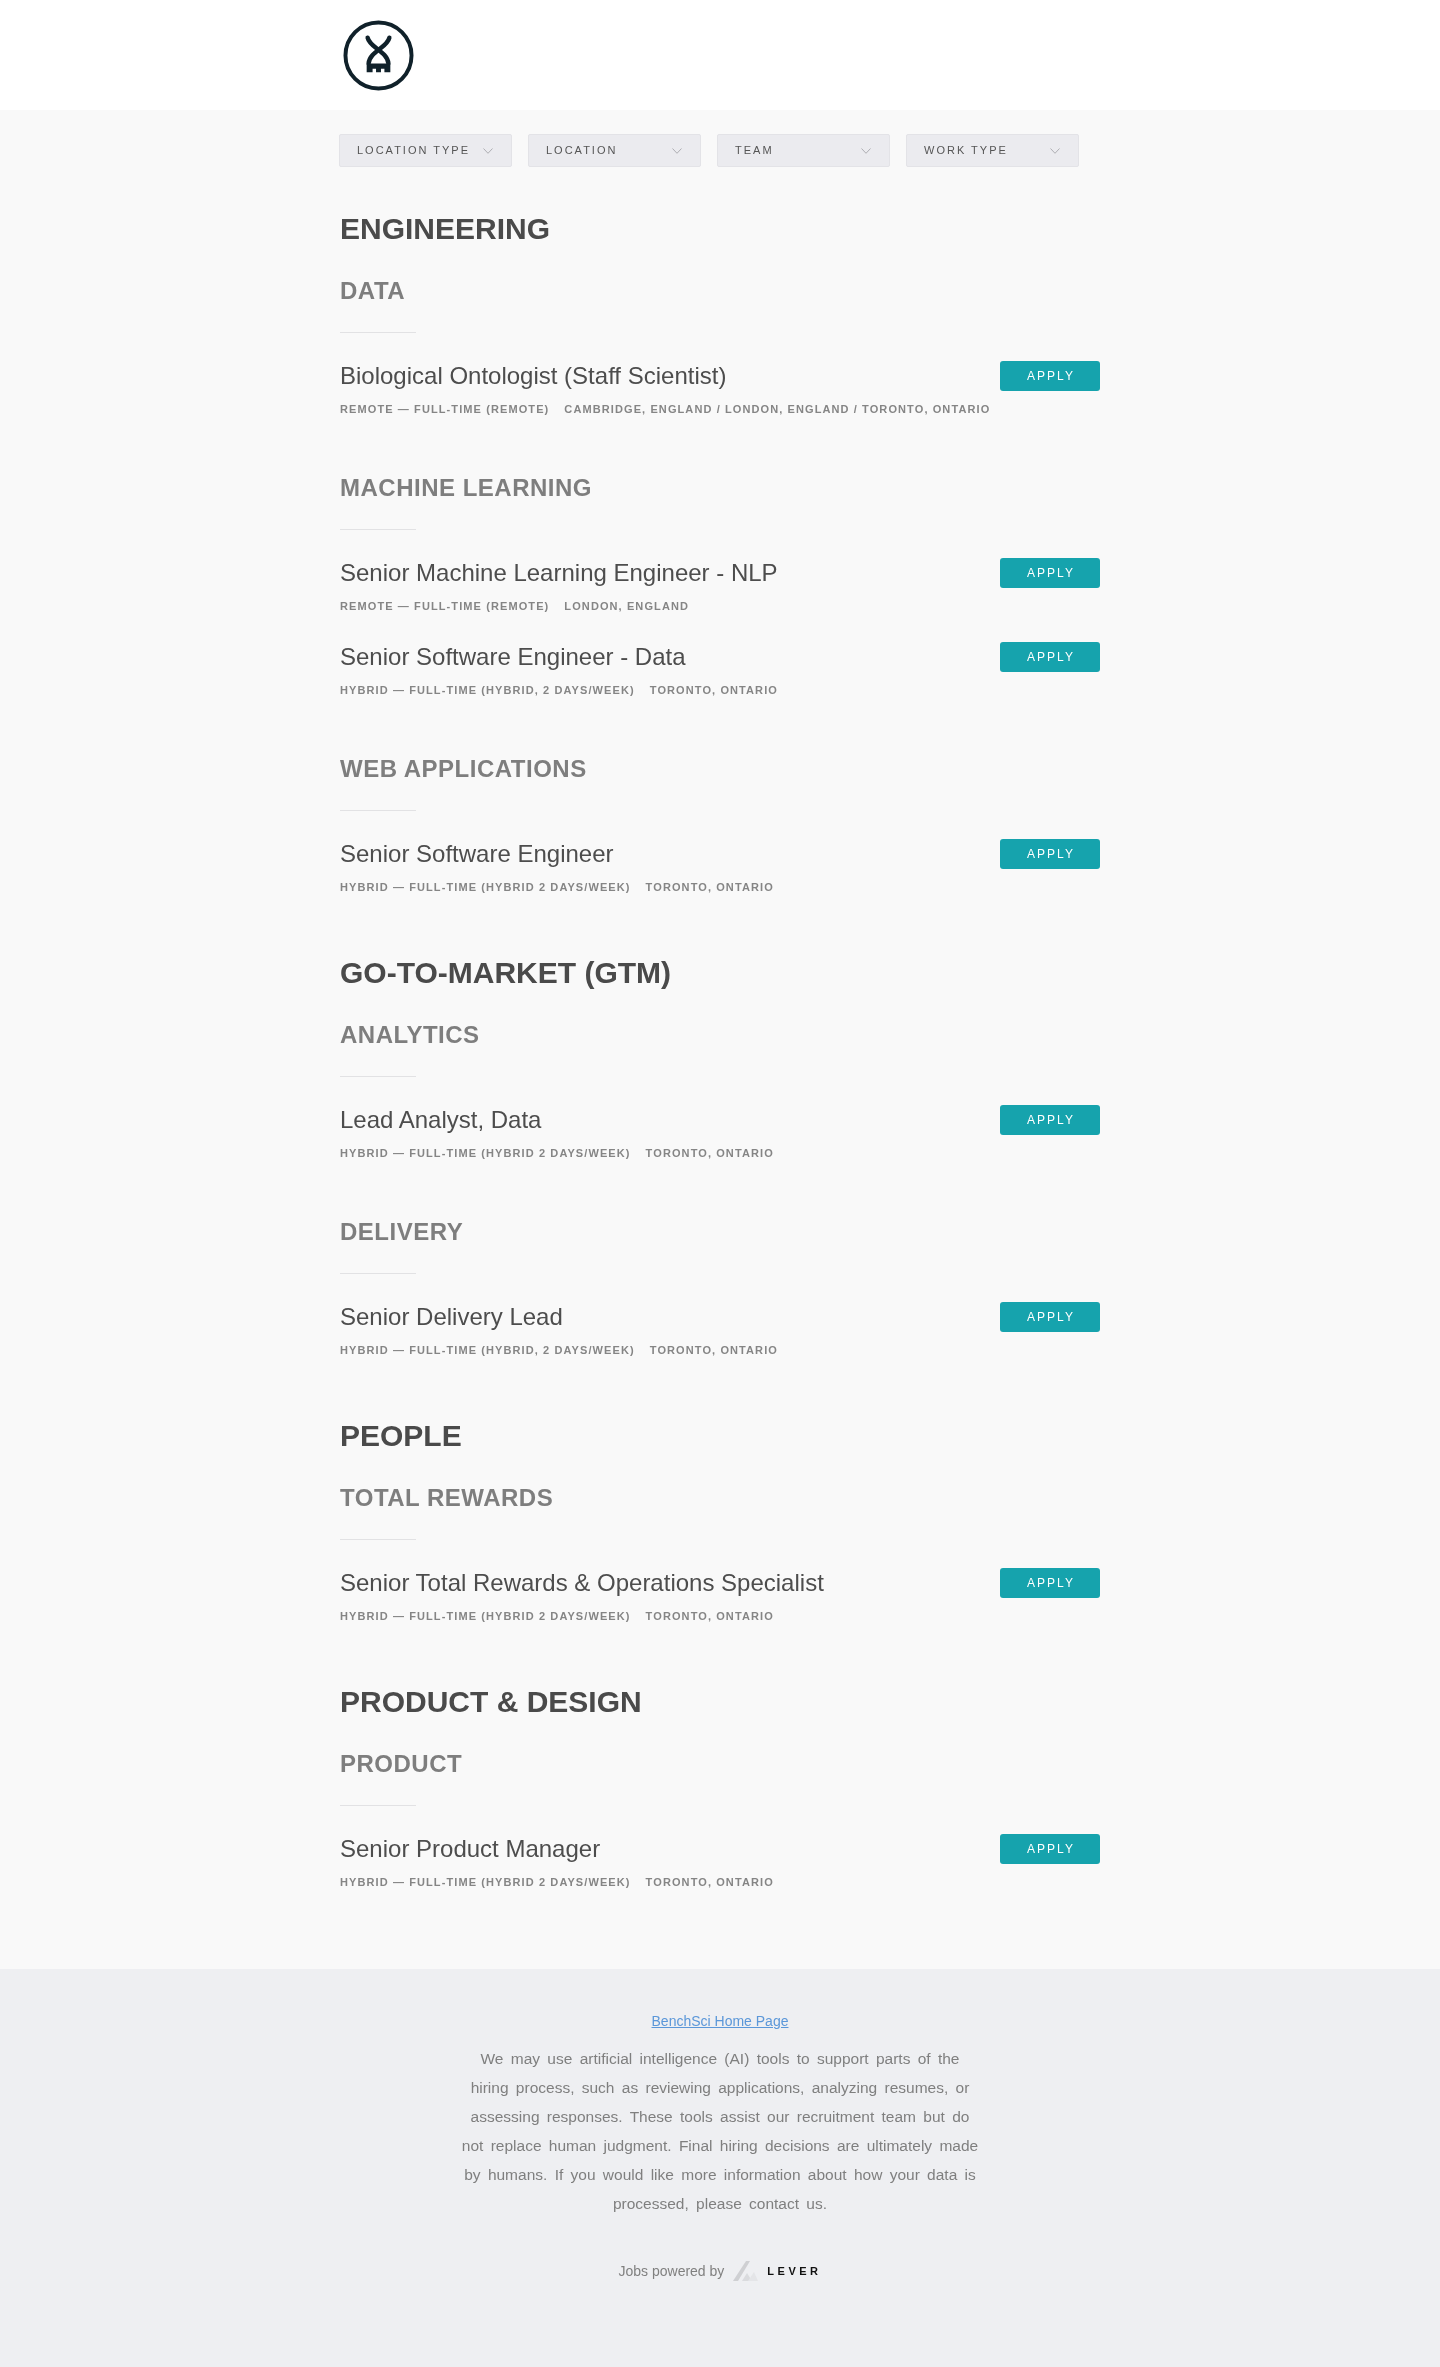 This screenshot has height=2367, width=1440. I want to click on team-heading: MACHINE LEARNING, so click(466, 488).